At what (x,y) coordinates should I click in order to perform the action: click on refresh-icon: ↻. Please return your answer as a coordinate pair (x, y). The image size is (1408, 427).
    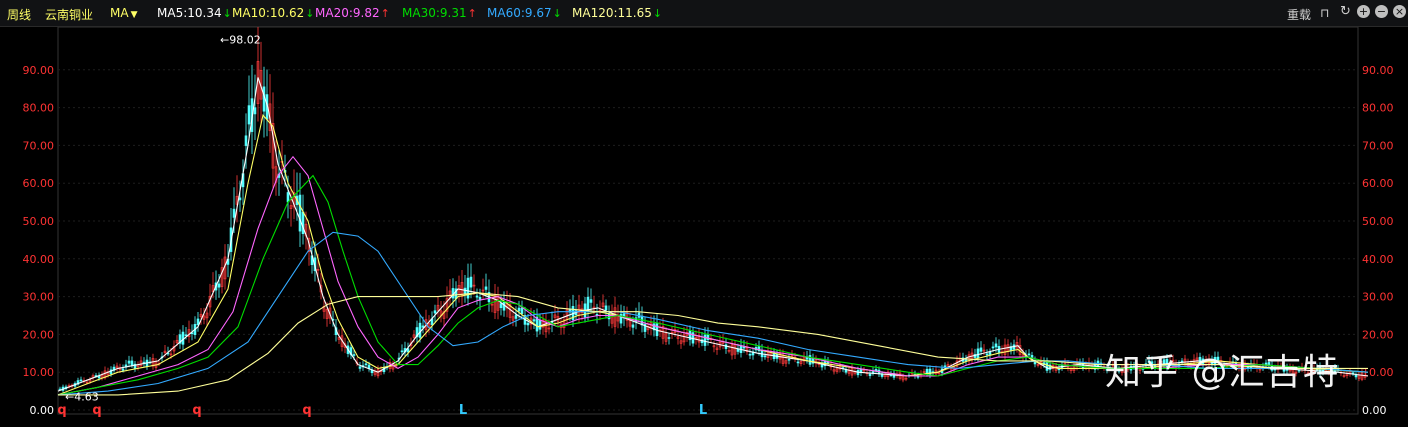
    Looking at the image, I should click on (1345, 11).